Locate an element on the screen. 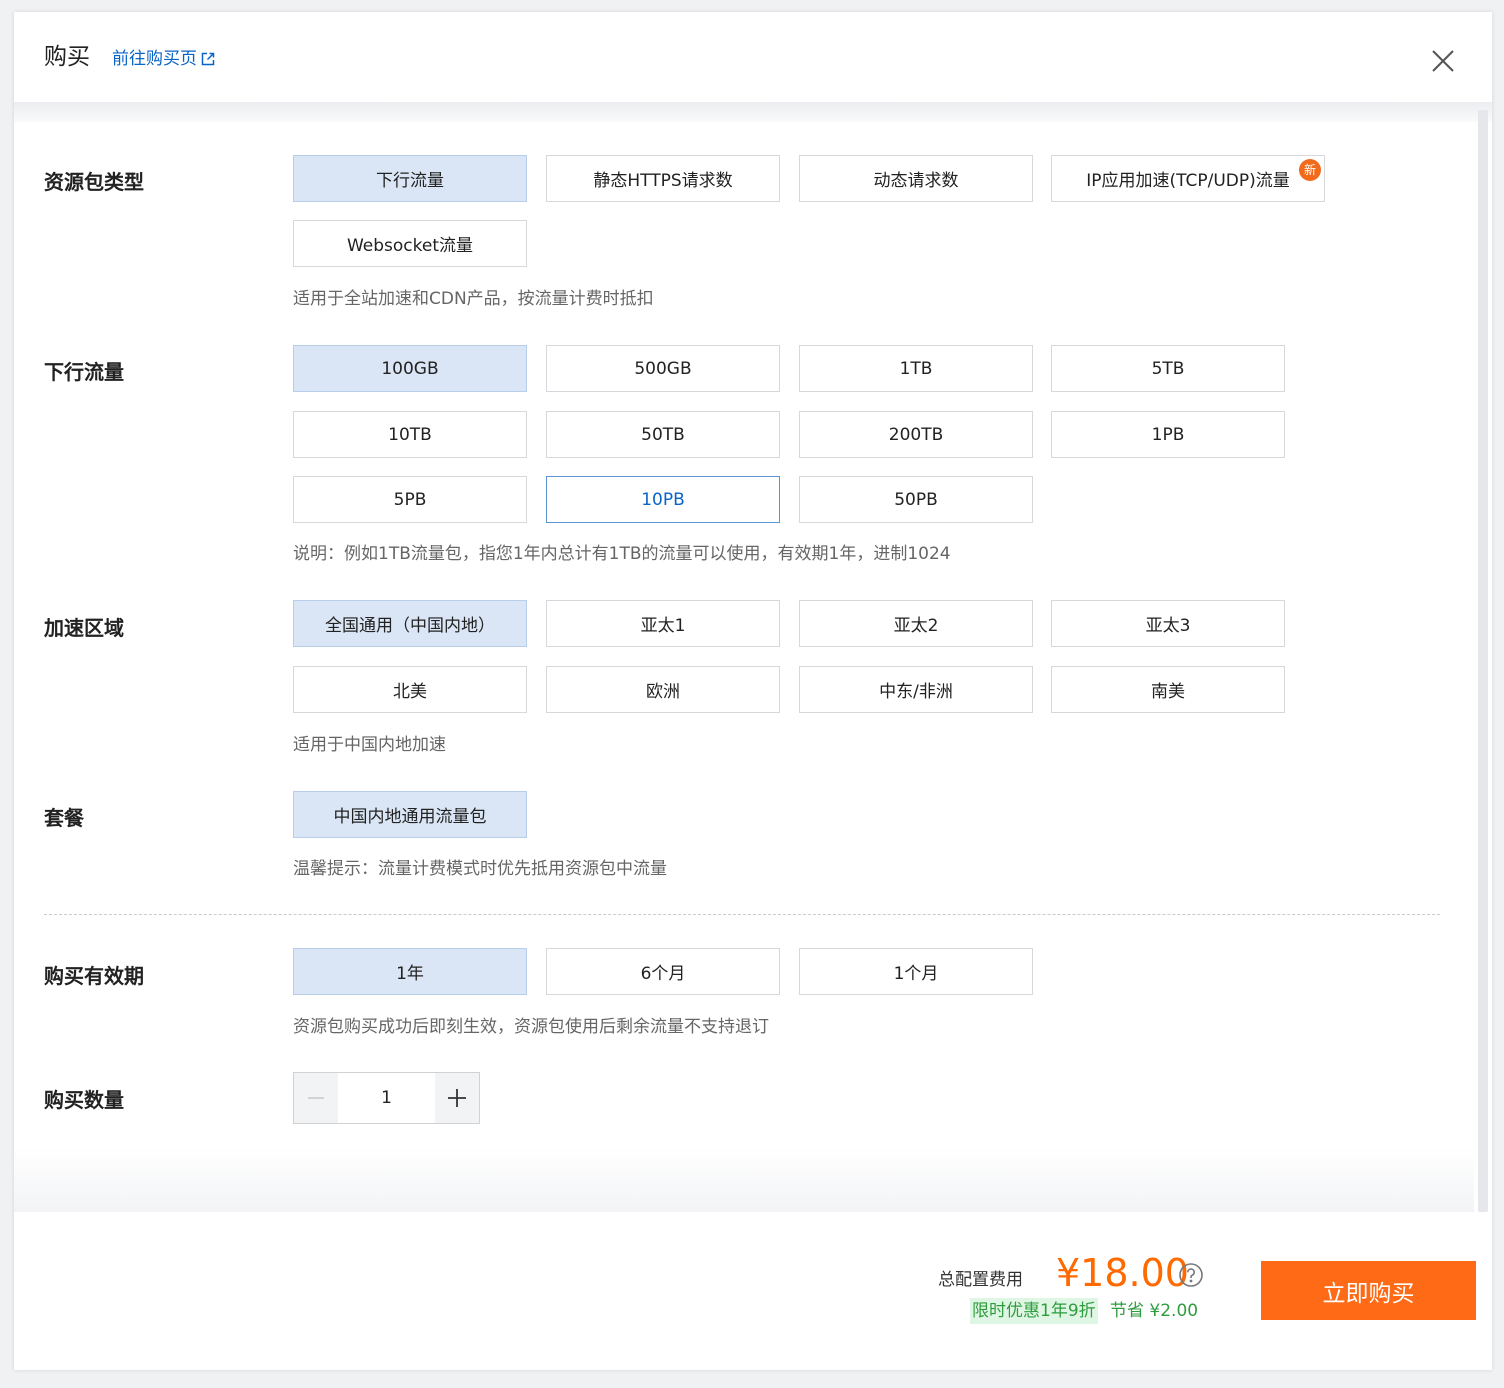 The width and height of the screenshot is (1504, 1388). section-divider is located at coordinates (742, 914).